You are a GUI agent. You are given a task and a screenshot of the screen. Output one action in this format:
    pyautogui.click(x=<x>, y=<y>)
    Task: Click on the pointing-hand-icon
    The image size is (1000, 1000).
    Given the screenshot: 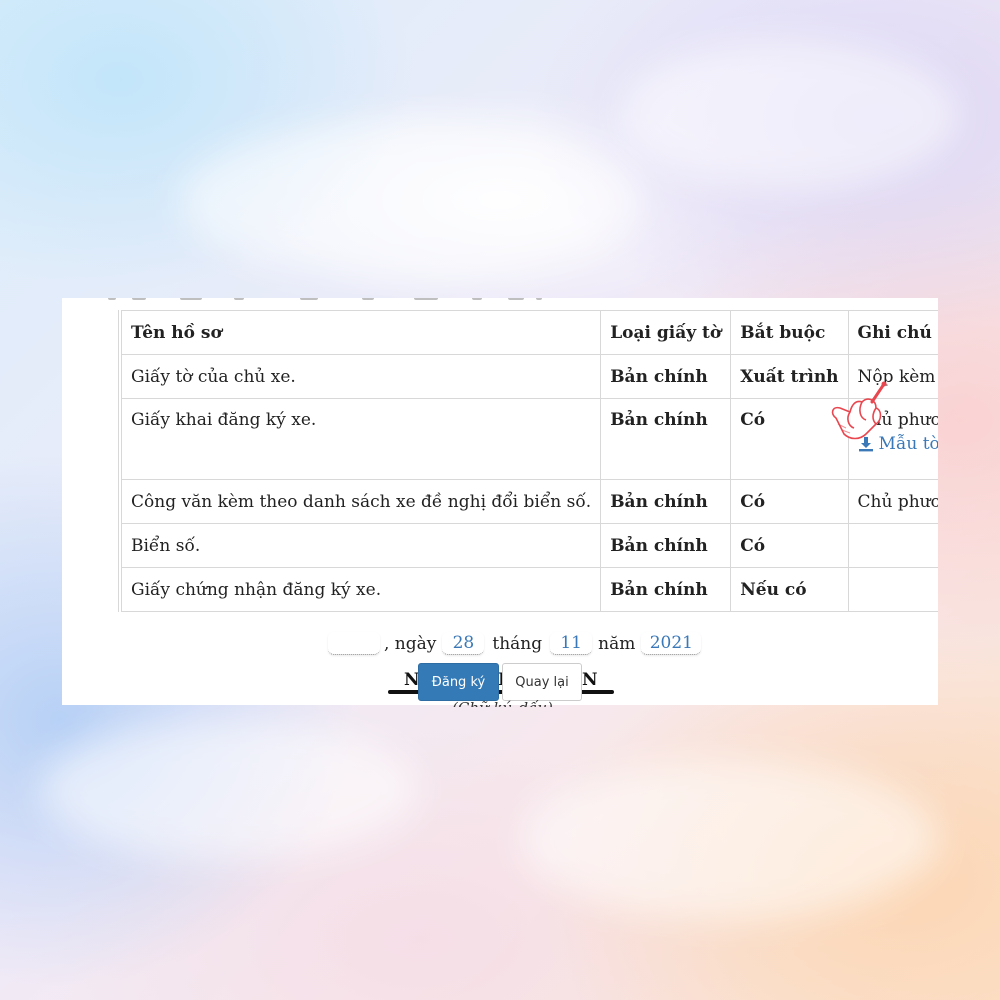 What is the action you would take?
    pyautogui.click(x=859, y=410)
    